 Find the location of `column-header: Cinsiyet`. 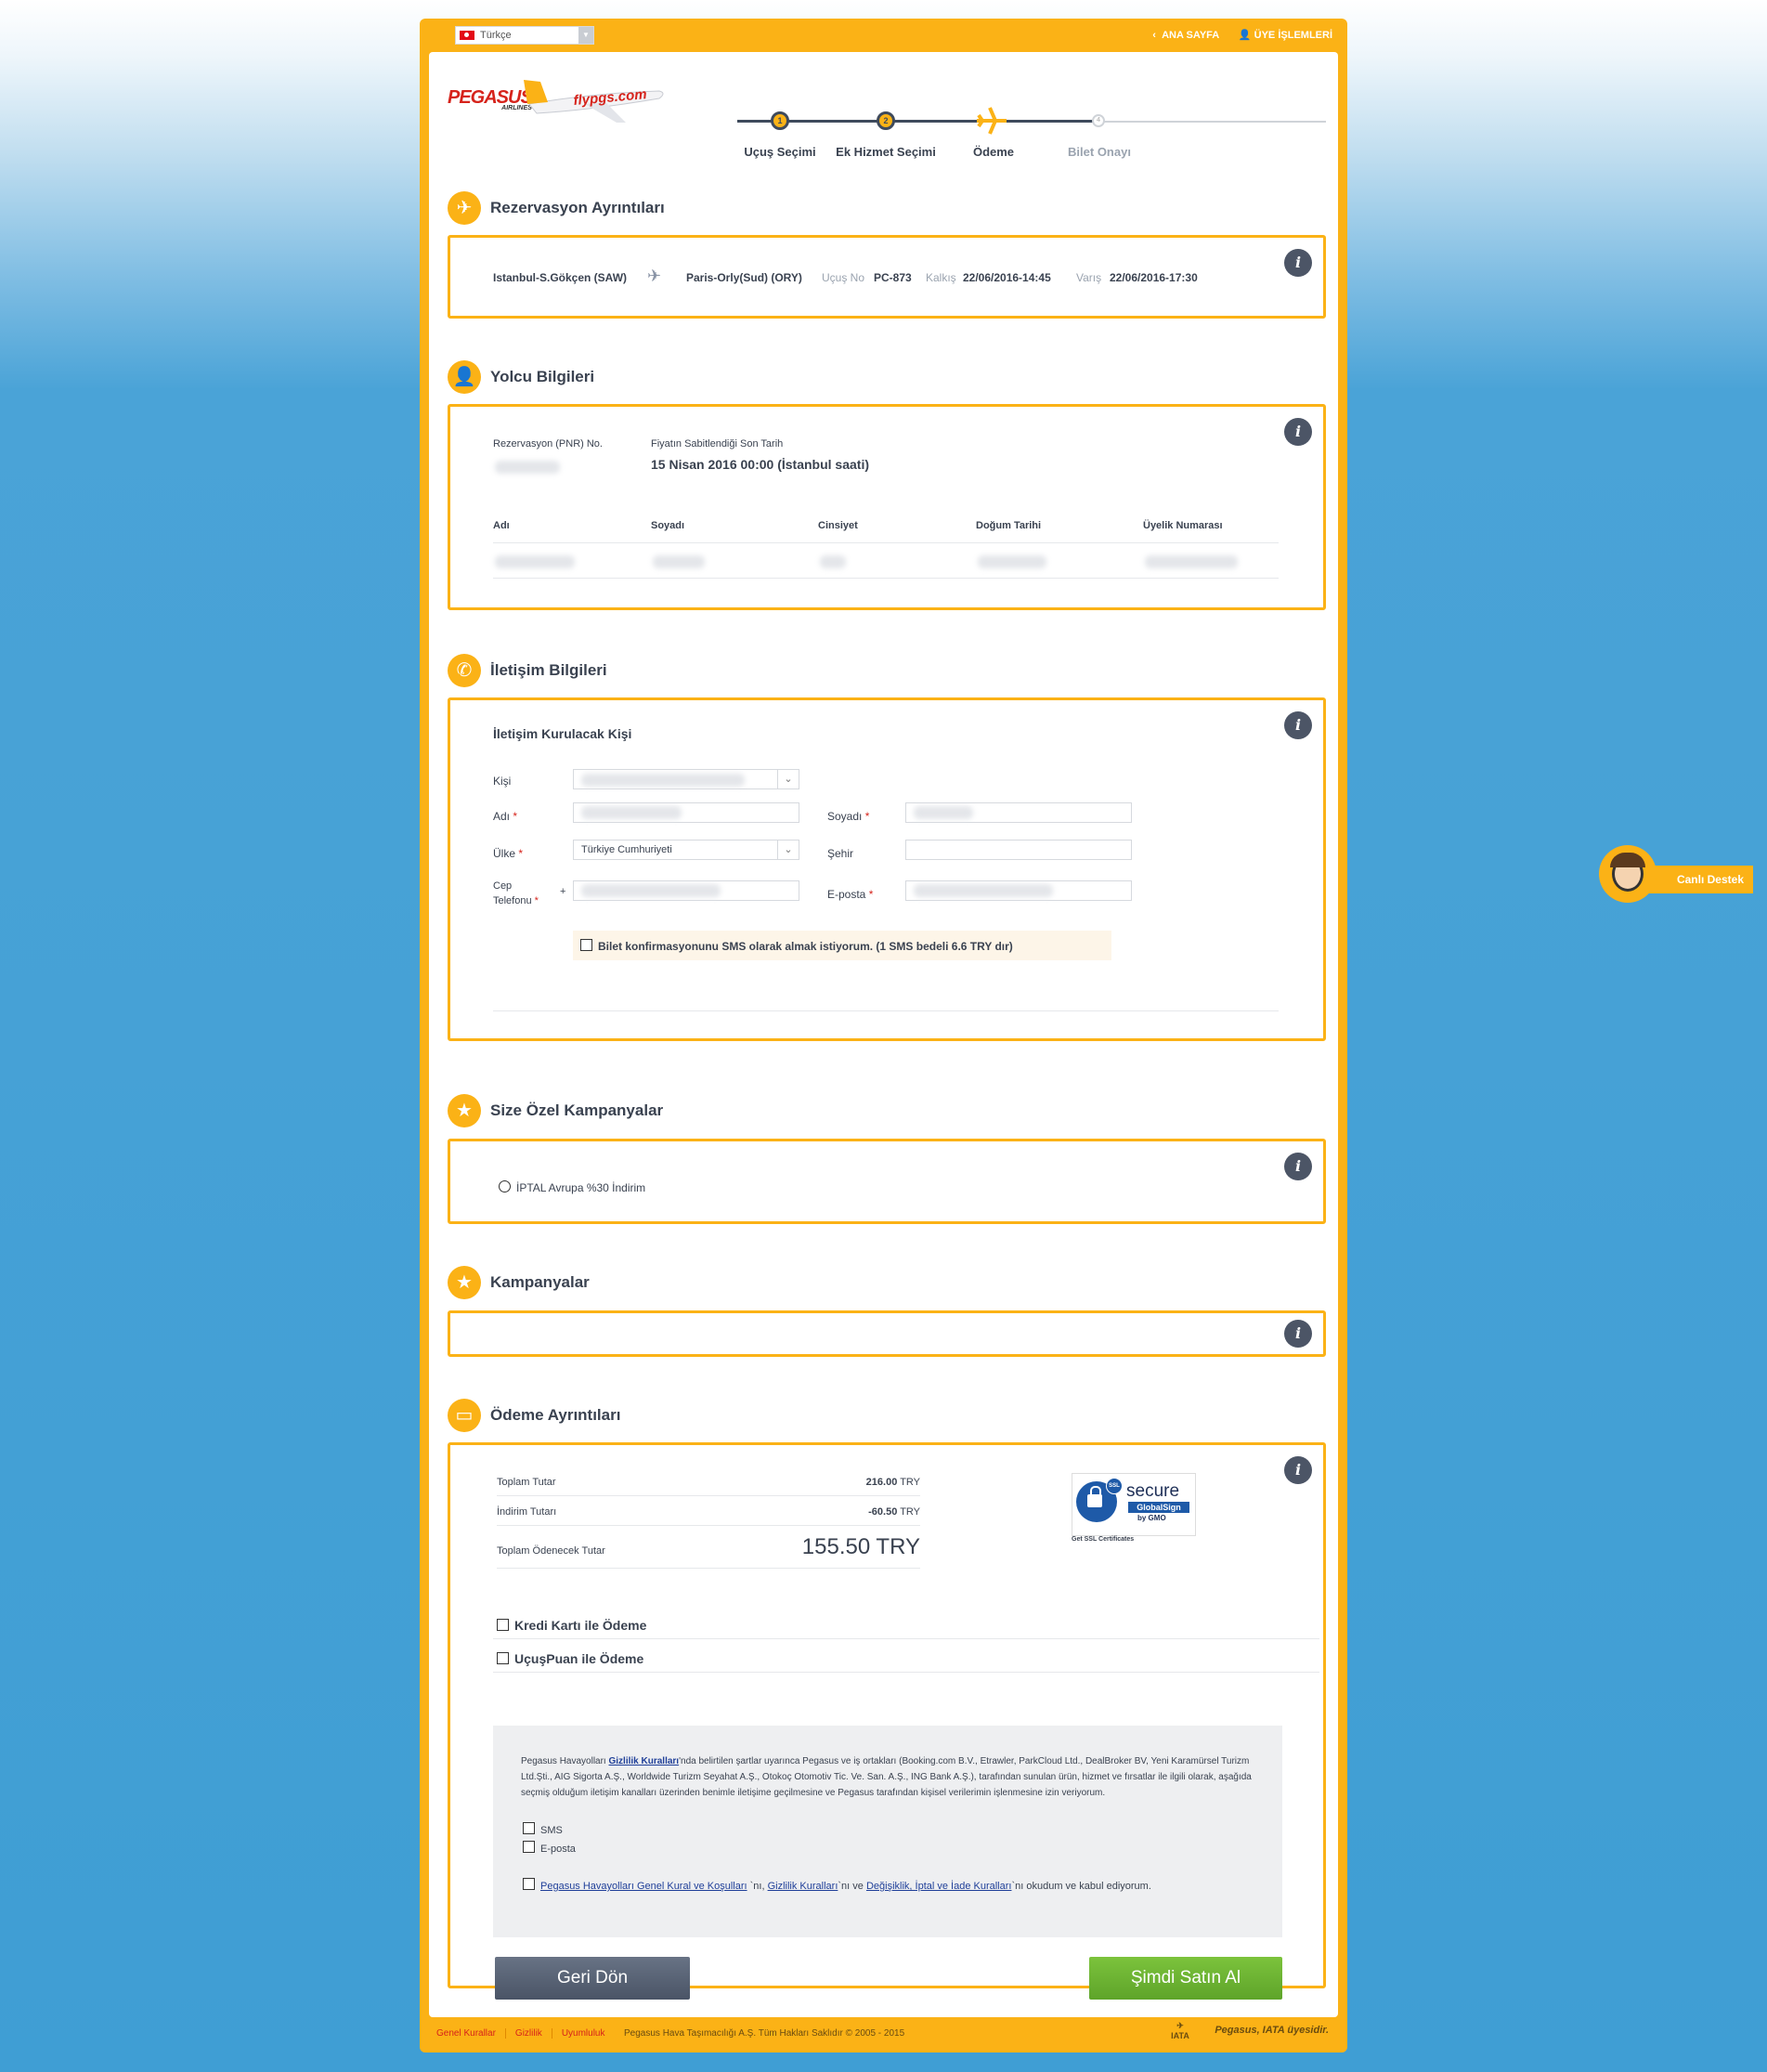

column-header: Cinsiyet is located at coordinates (838, 525).